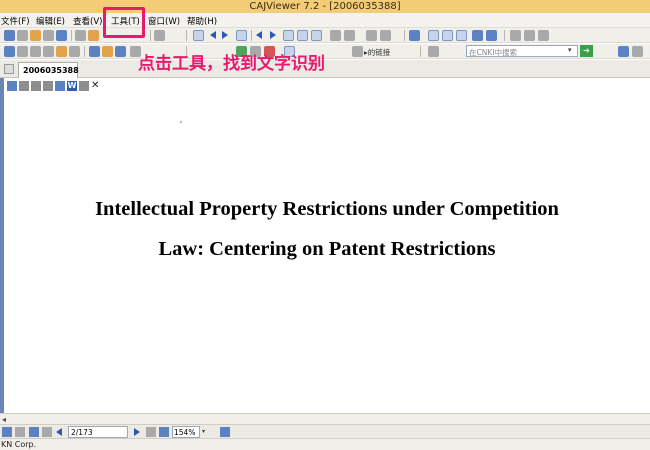 The width and height of the screenshot is (650, 450). Describe the element at coordinates (529, 35) in the screenshot. I see `undo-icon` at that location.